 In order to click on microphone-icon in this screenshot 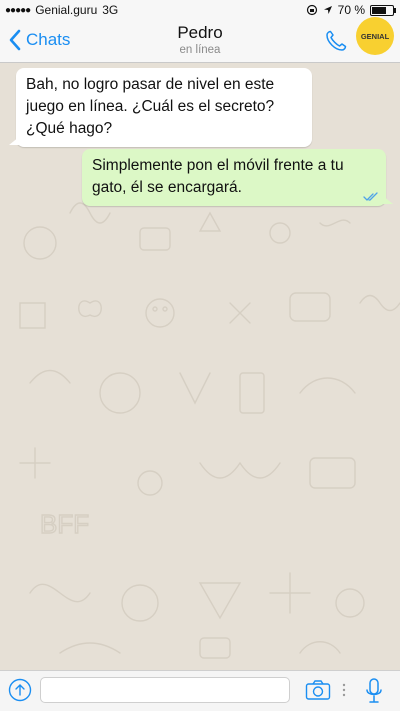, I will do `click(374, 691)`.